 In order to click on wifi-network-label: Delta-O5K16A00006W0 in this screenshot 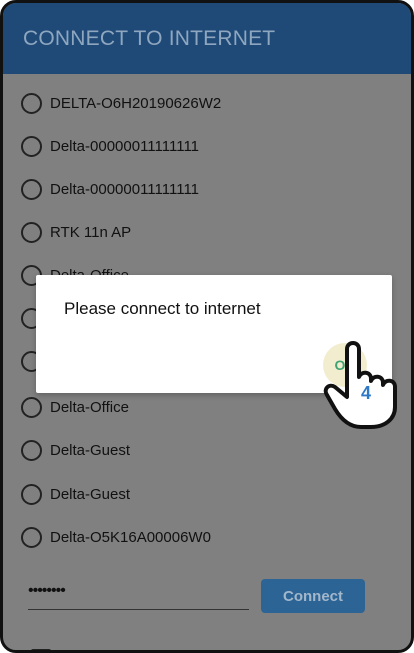, I will do `click(130, 537)`.